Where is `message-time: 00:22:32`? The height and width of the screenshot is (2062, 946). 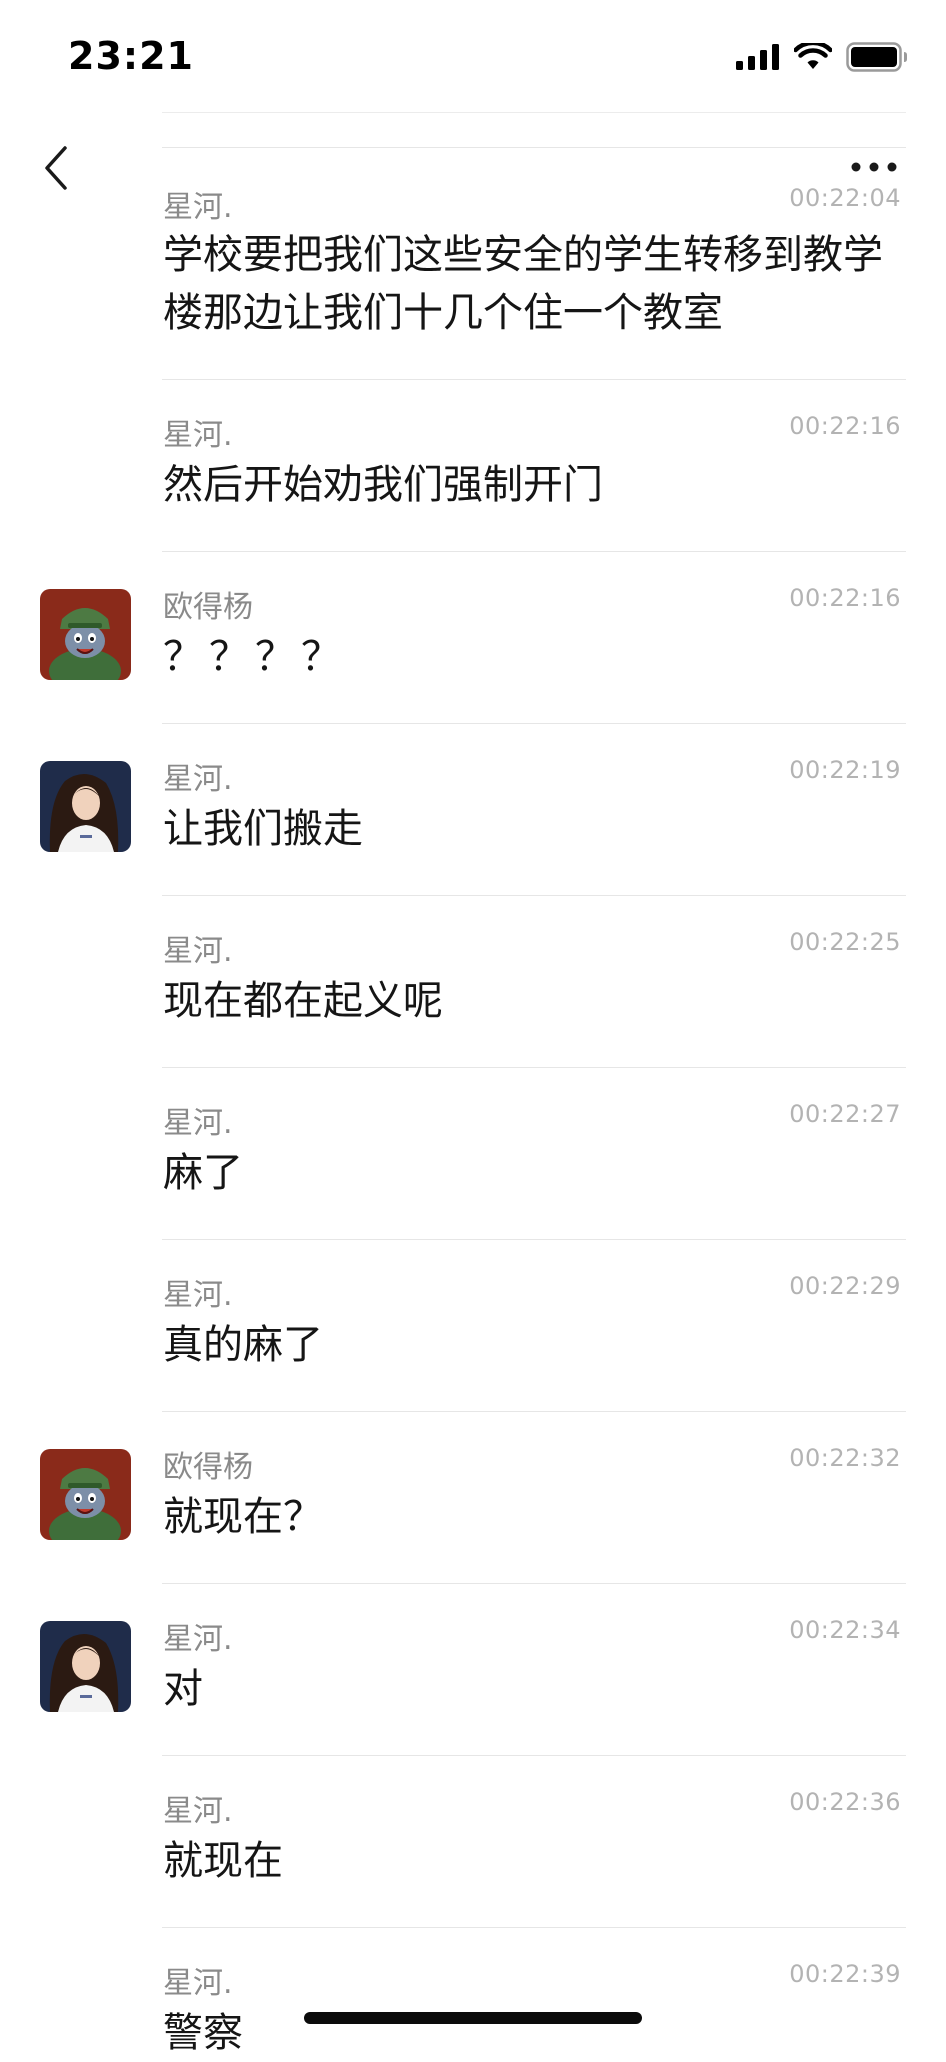 message-time: 00:22:32 is located at coordinates (845, 1458).